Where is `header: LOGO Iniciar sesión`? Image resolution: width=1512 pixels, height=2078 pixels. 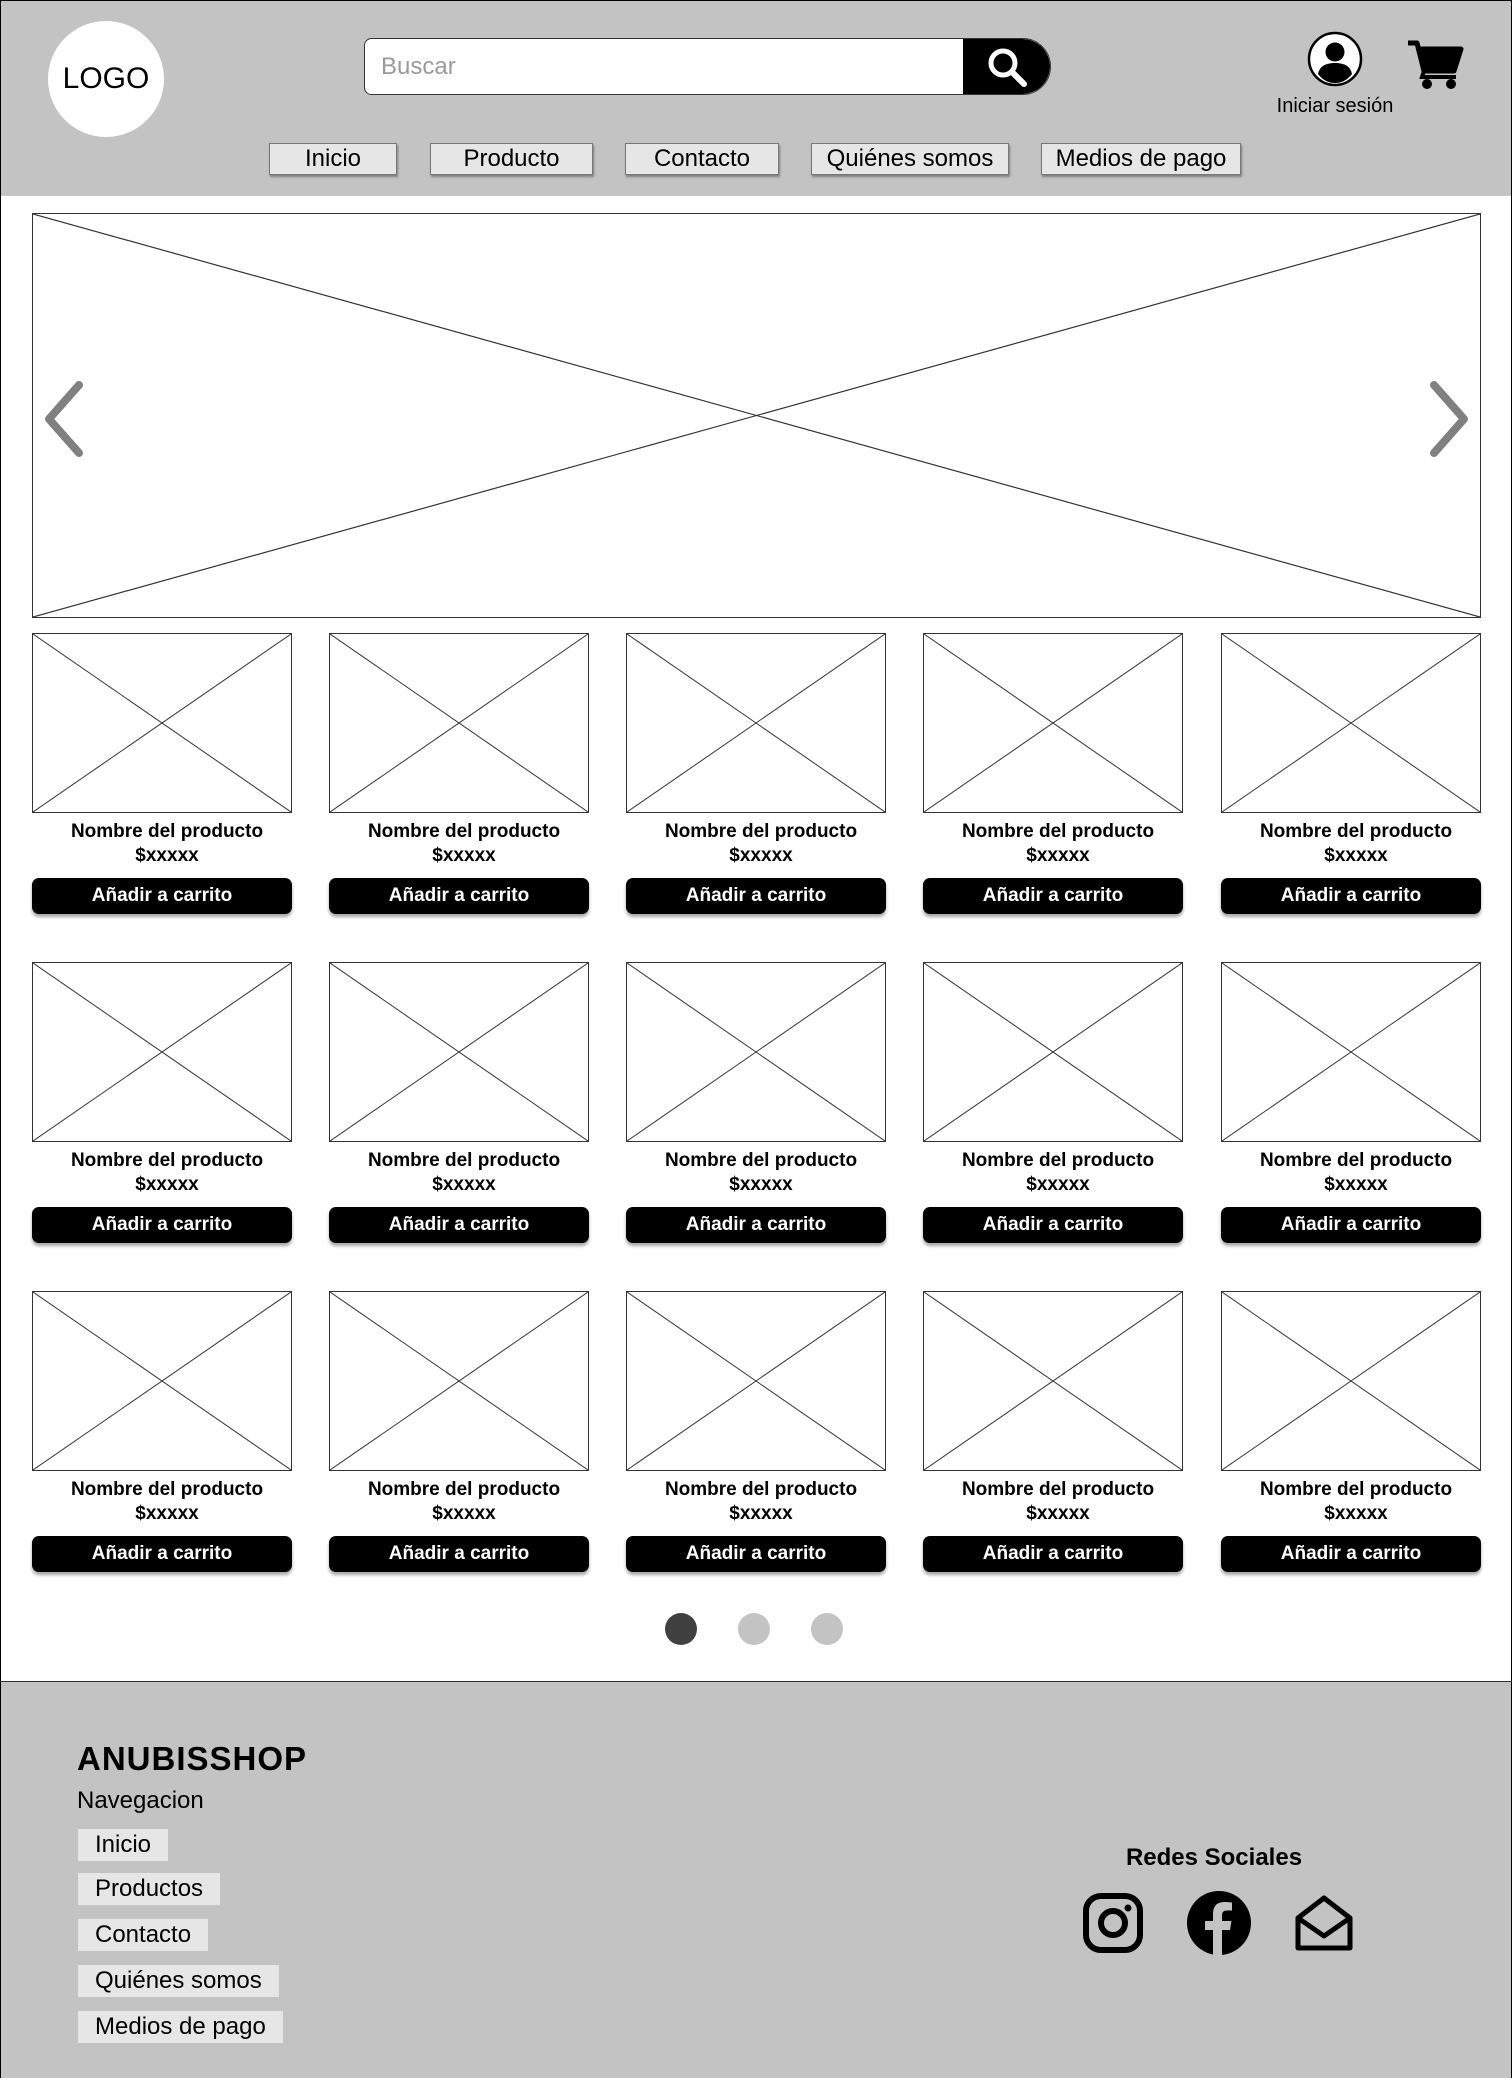 header: LOGO Iniciar sesión is located at coordinates (756, 98).